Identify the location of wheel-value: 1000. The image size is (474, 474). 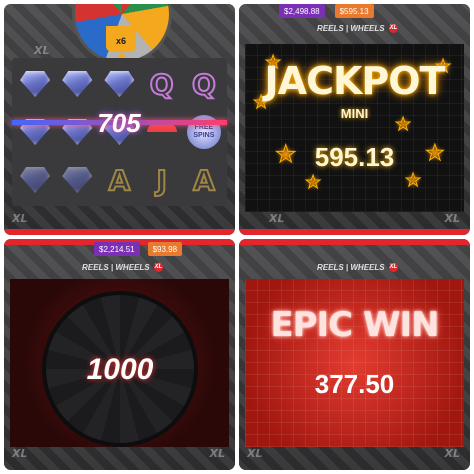
(120, 369).